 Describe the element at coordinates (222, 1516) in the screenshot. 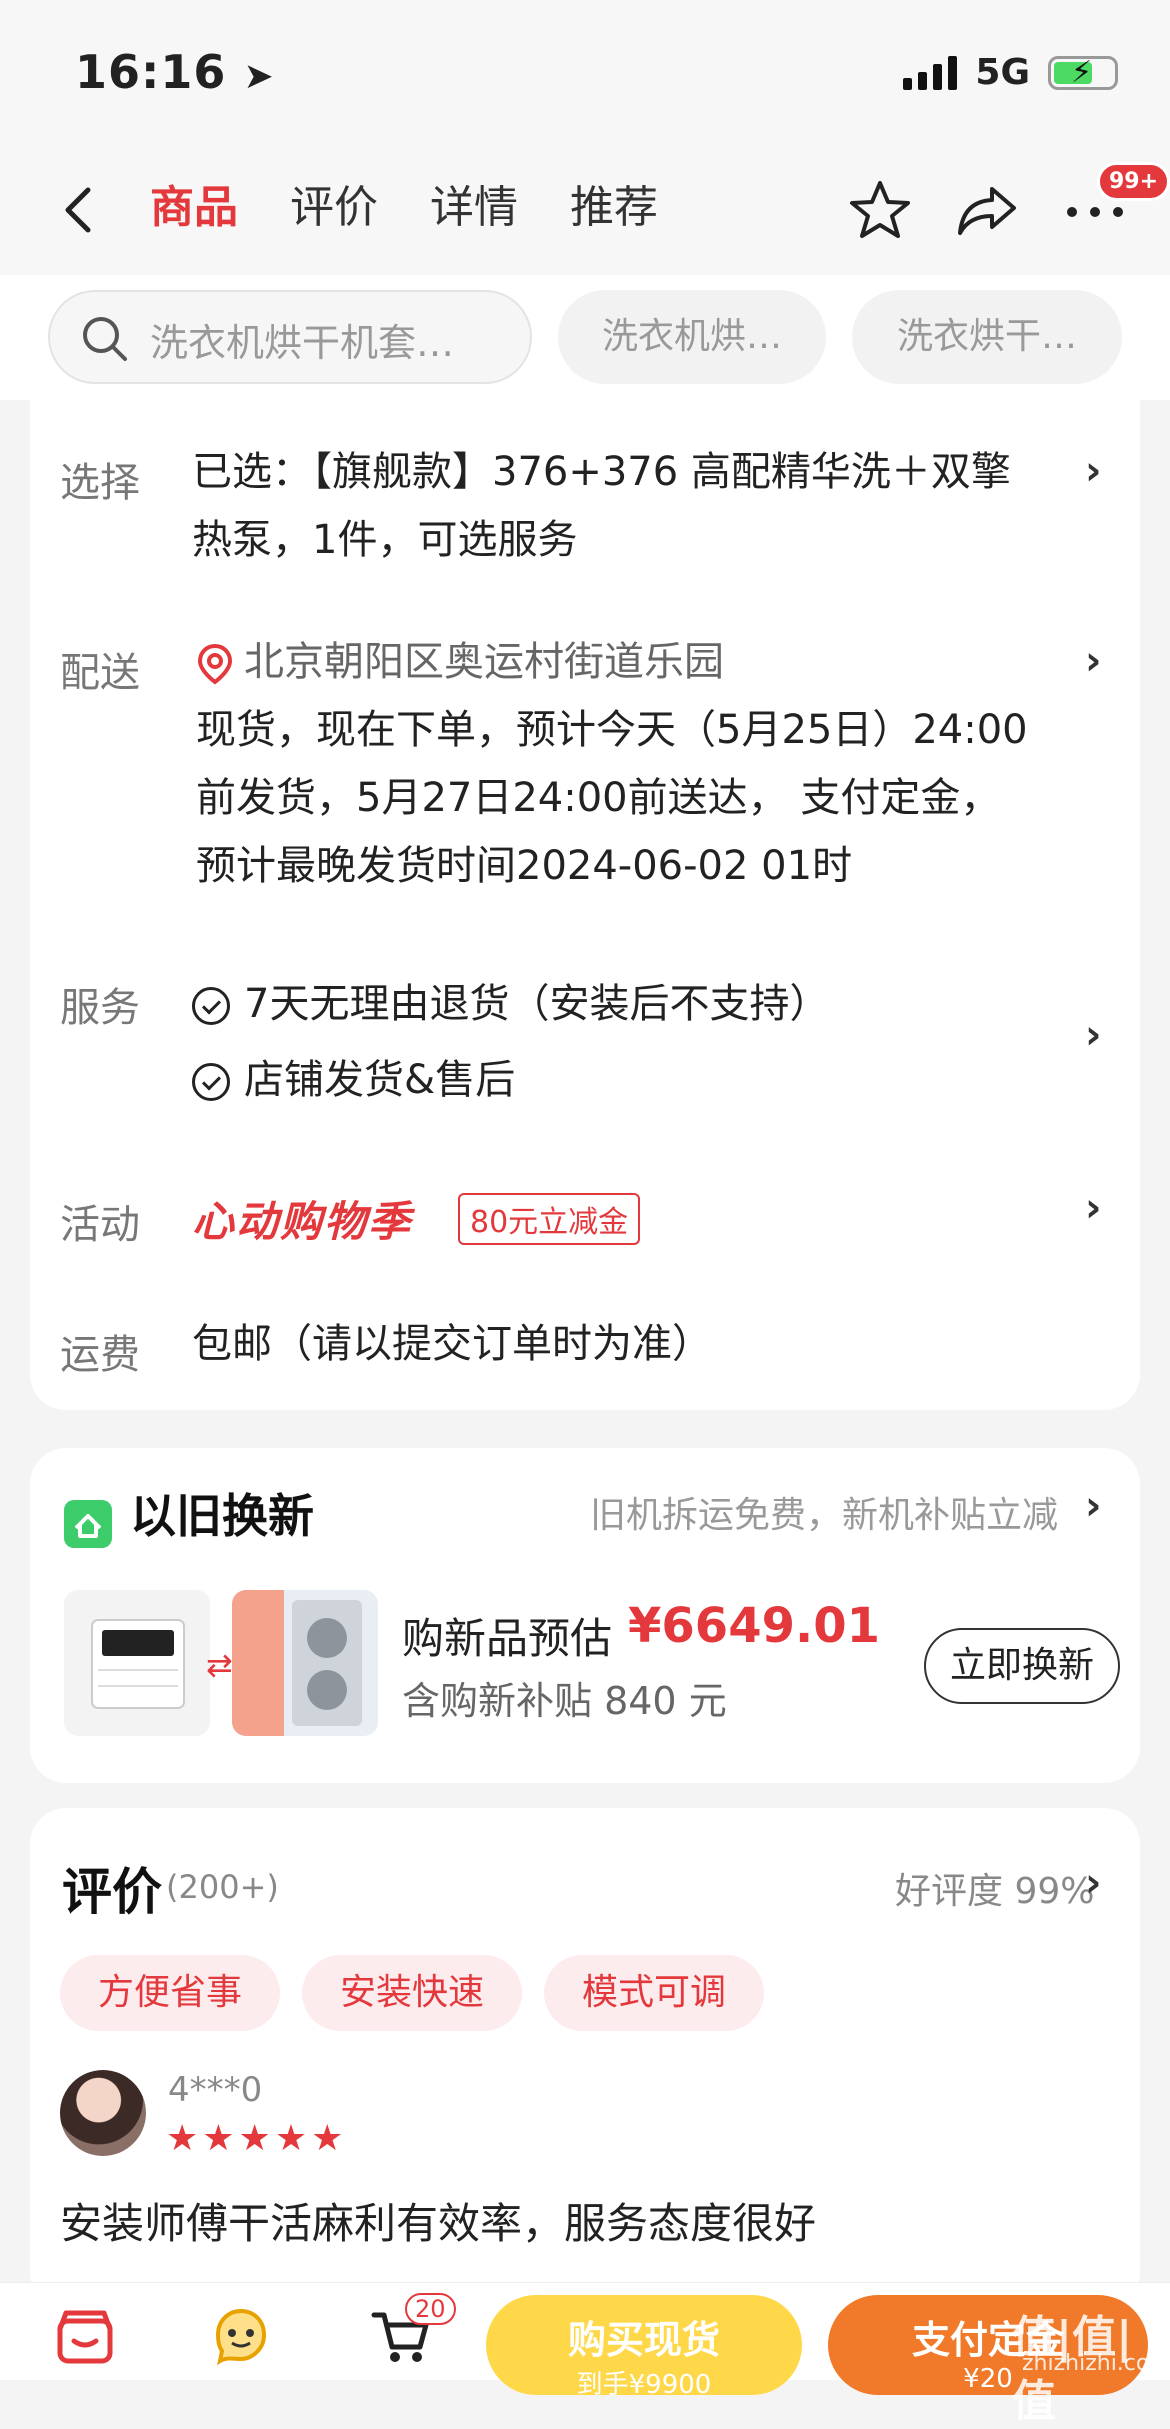

I see `tradein-title: 以旧换新` at that location.